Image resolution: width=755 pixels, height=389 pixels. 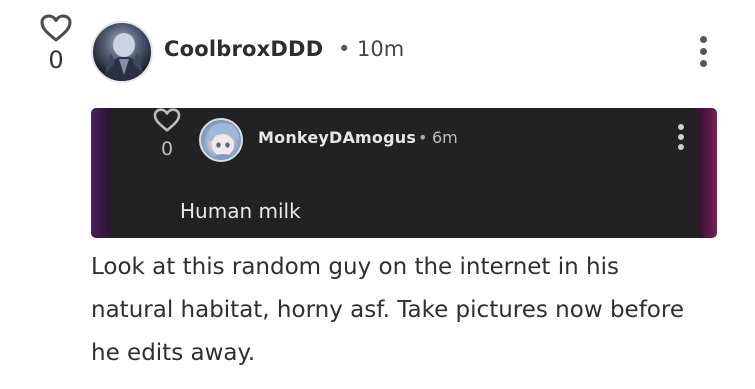 I want to click on quoted-like-count: 0, so click(x=167, y=149).